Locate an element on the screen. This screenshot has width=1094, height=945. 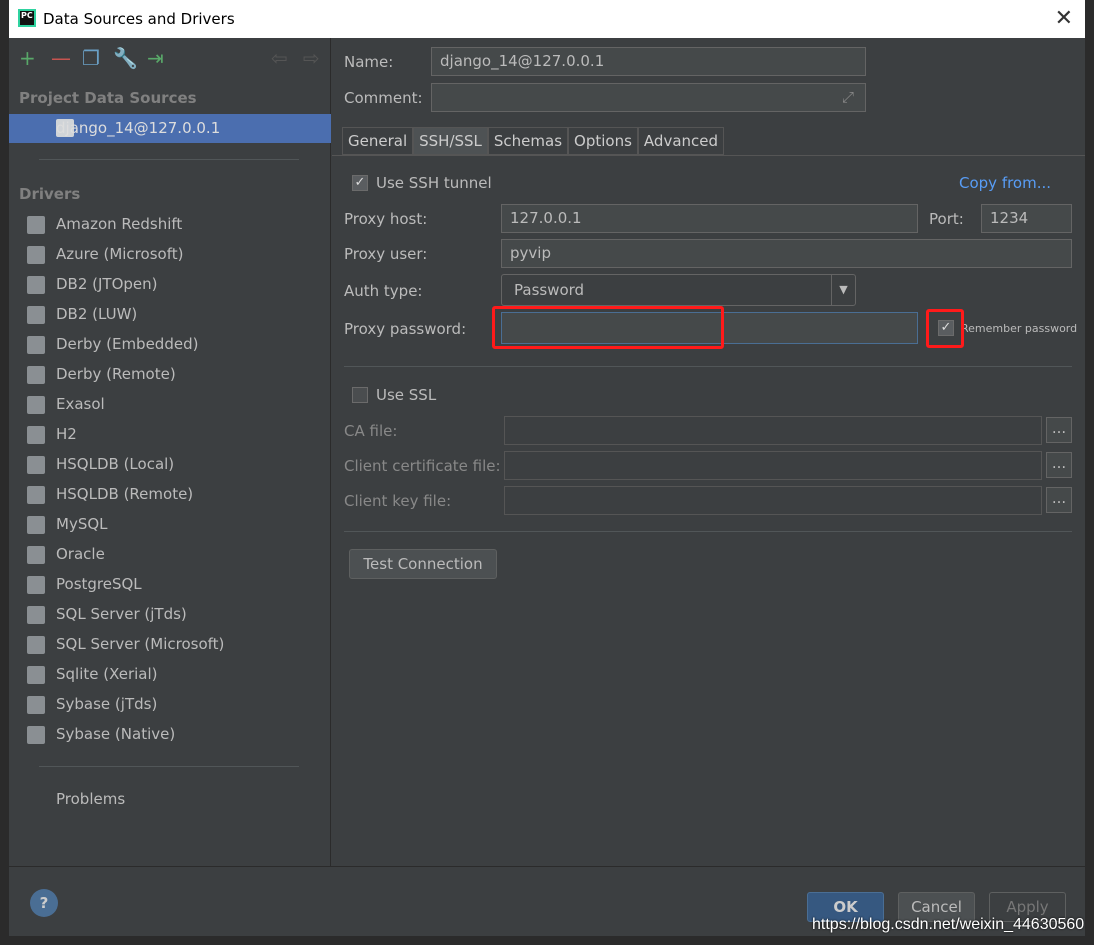
close-icon: ✕ is located at coordinates (1064, 18).